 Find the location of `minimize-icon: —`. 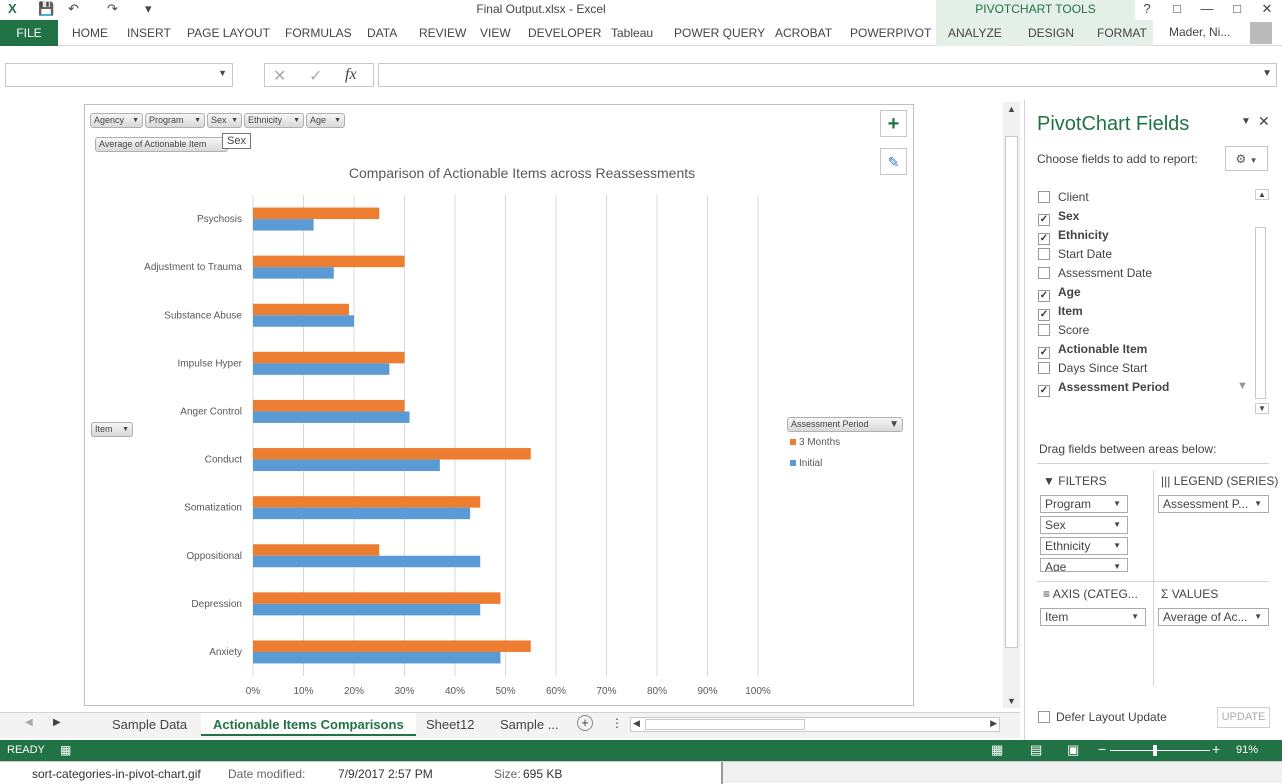

minimize-icon: — is located at coordinates (1207, 9).